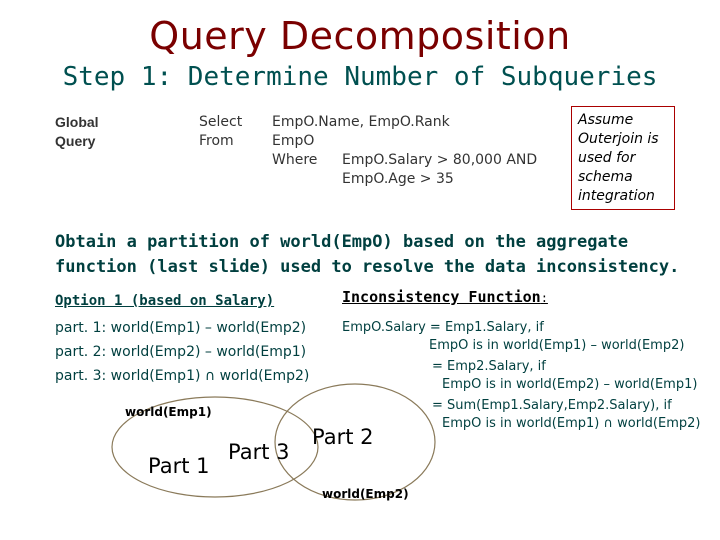 The width and height of the screenshot is (720, 540). Describe the element at coordinates (343, 437) in the screenshot. I see `venn-part-2: Part 2` at that location.